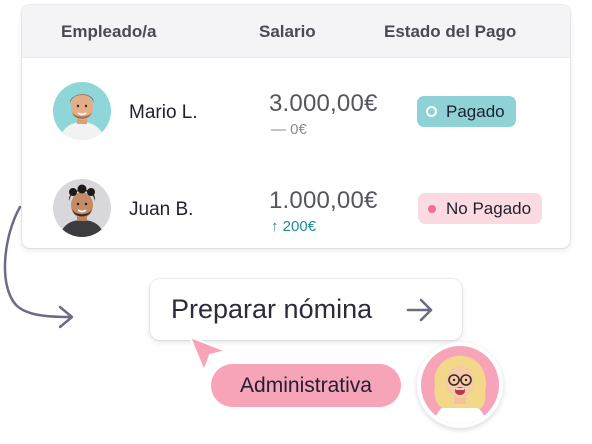  Describe the element at coordinates (163, 112) in the screenshot. I see `employee-name: Mario L.` at that location.